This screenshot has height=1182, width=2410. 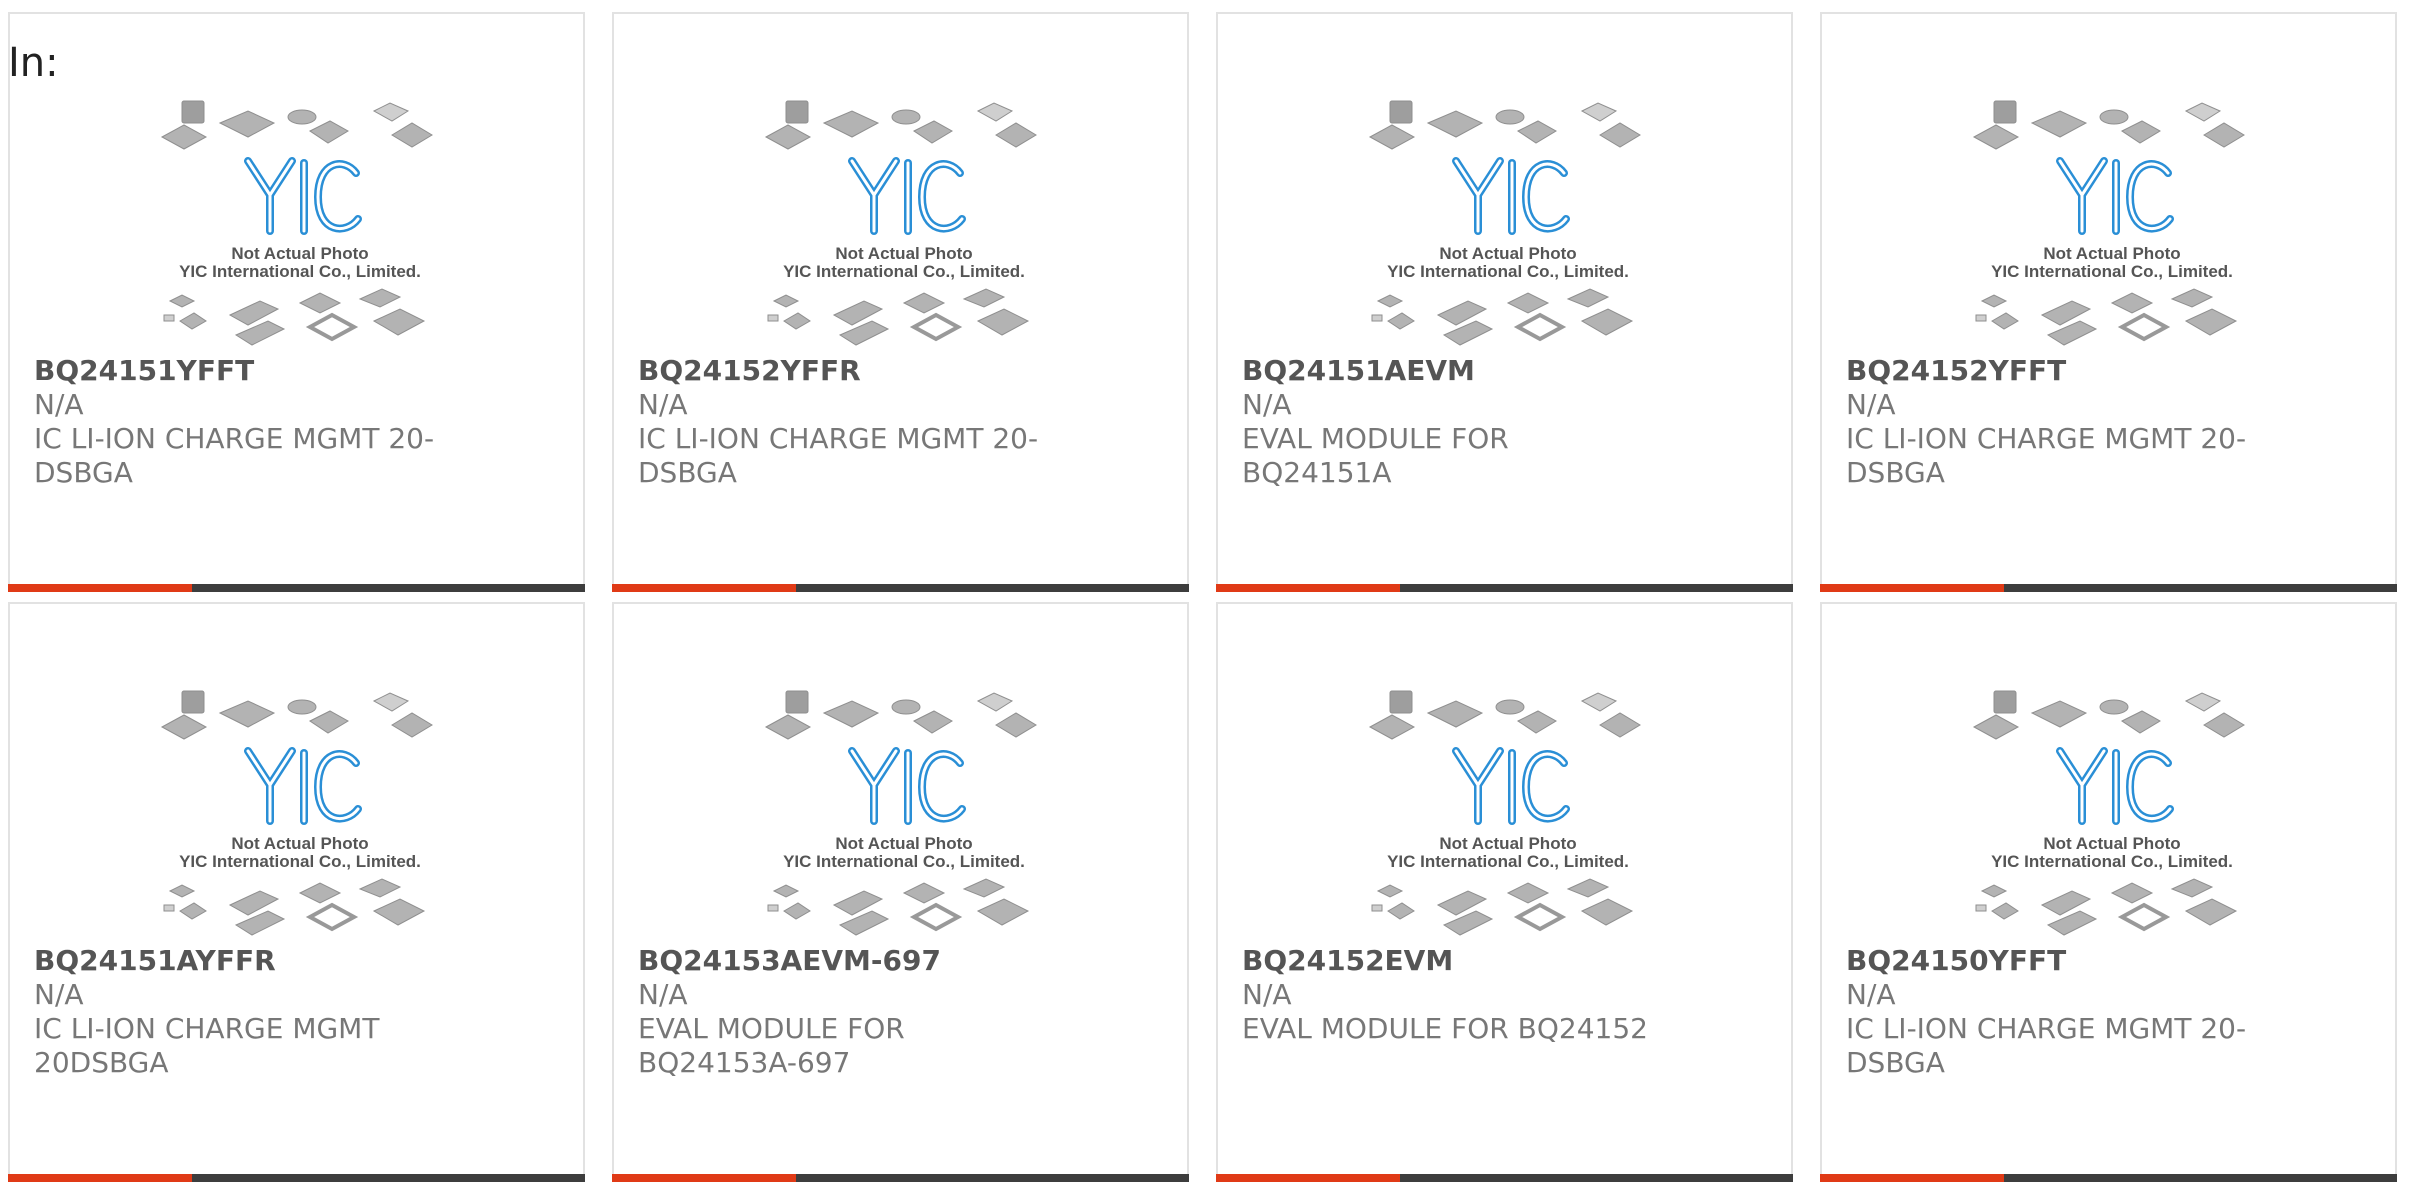 What do you see at coordinates (1956, 960) in the screenshot?
I see `part-number-link: BQ24150YFFT` at bounding box center [1956, 960].